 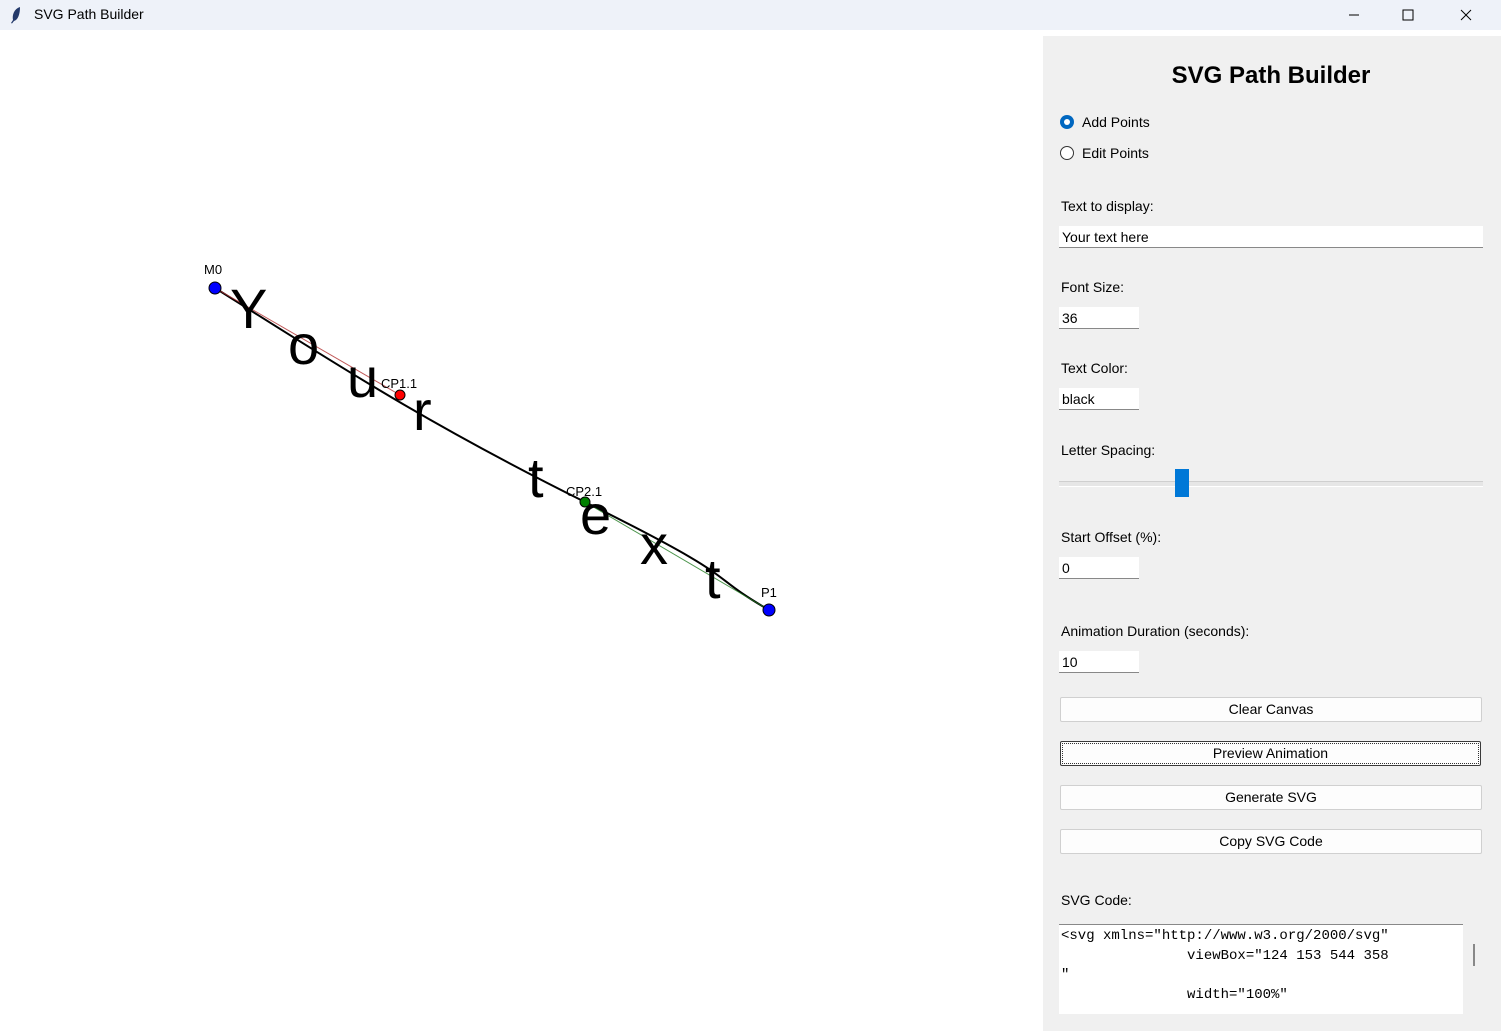 I want to click on glyph-o: o, so click(x=303, y=344).